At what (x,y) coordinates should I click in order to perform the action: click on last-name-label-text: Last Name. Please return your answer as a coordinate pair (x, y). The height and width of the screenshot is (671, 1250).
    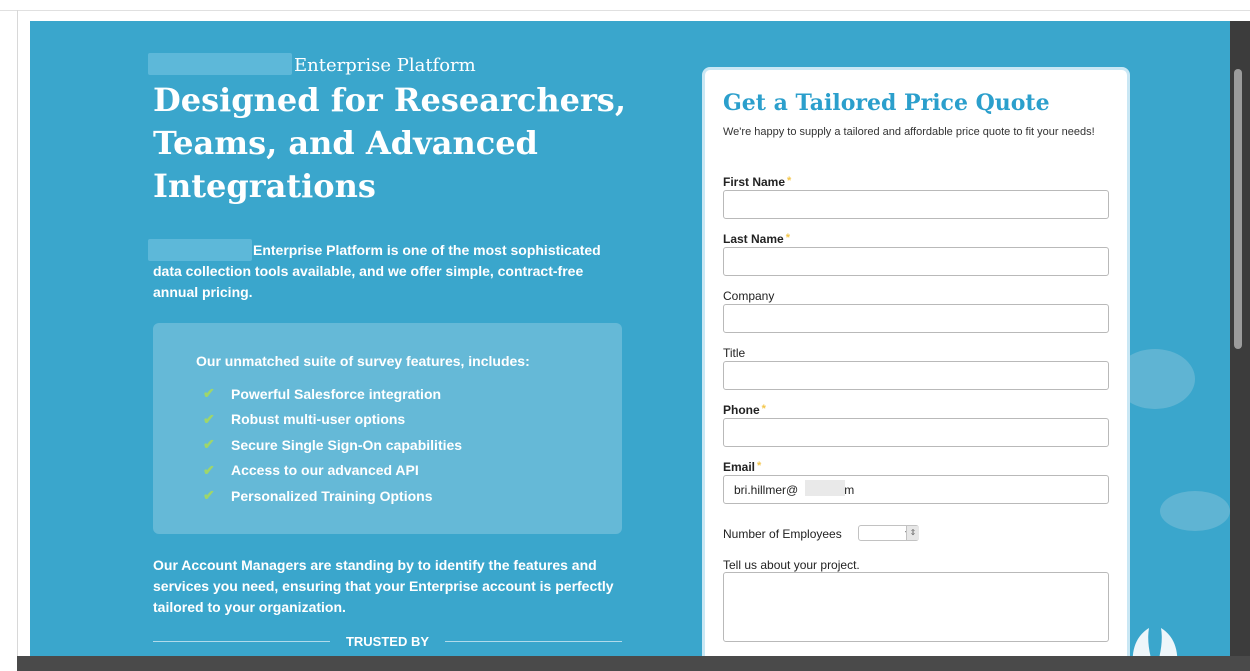
    Looking at the image, I should click on (753, 239).